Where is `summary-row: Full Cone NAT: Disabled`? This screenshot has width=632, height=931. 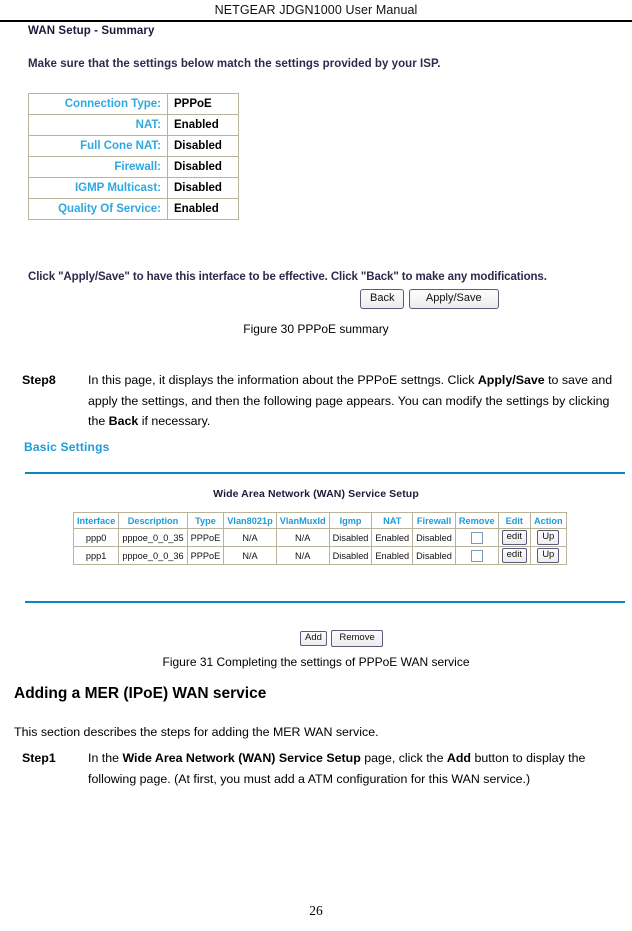 summary-row: Full Cone NAT: Disabled is located at coordinates (133, 146).